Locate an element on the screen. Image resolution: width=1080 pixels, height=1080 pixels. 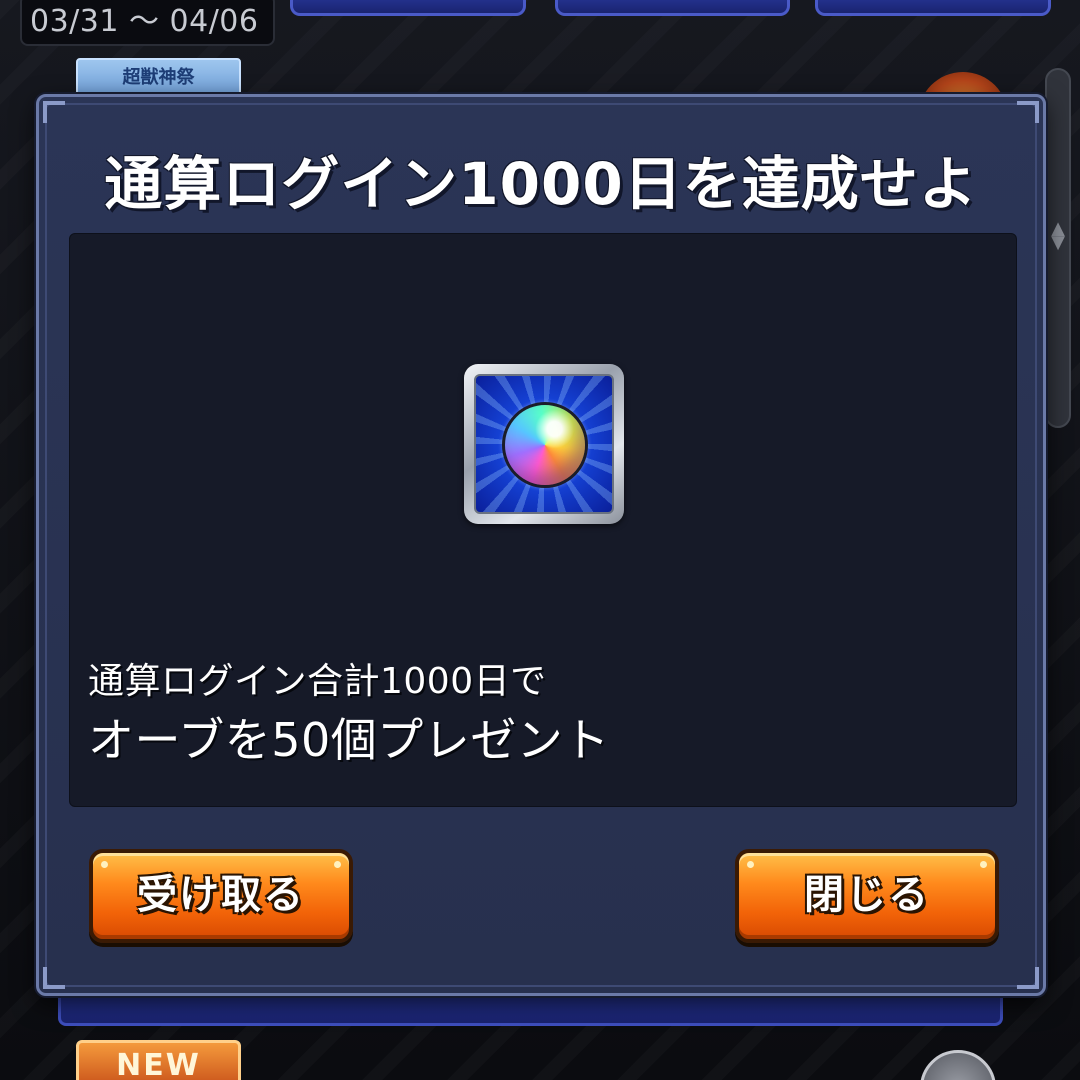
reward-description-line1: 通算ログイン合計1000日で is located at coordinates (317, 681).